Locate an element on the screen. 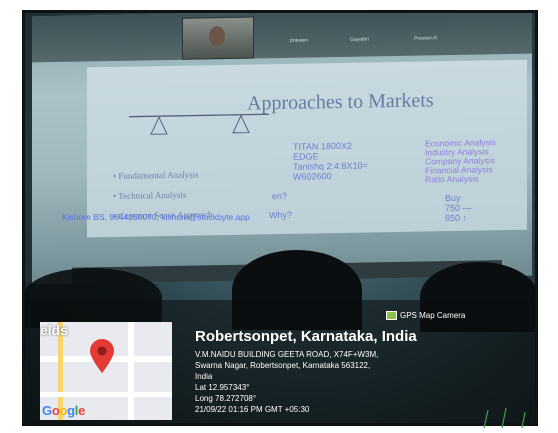 The height and width of the screenshot is (433, 558). floor-marks is located at coordinates (504, 418).